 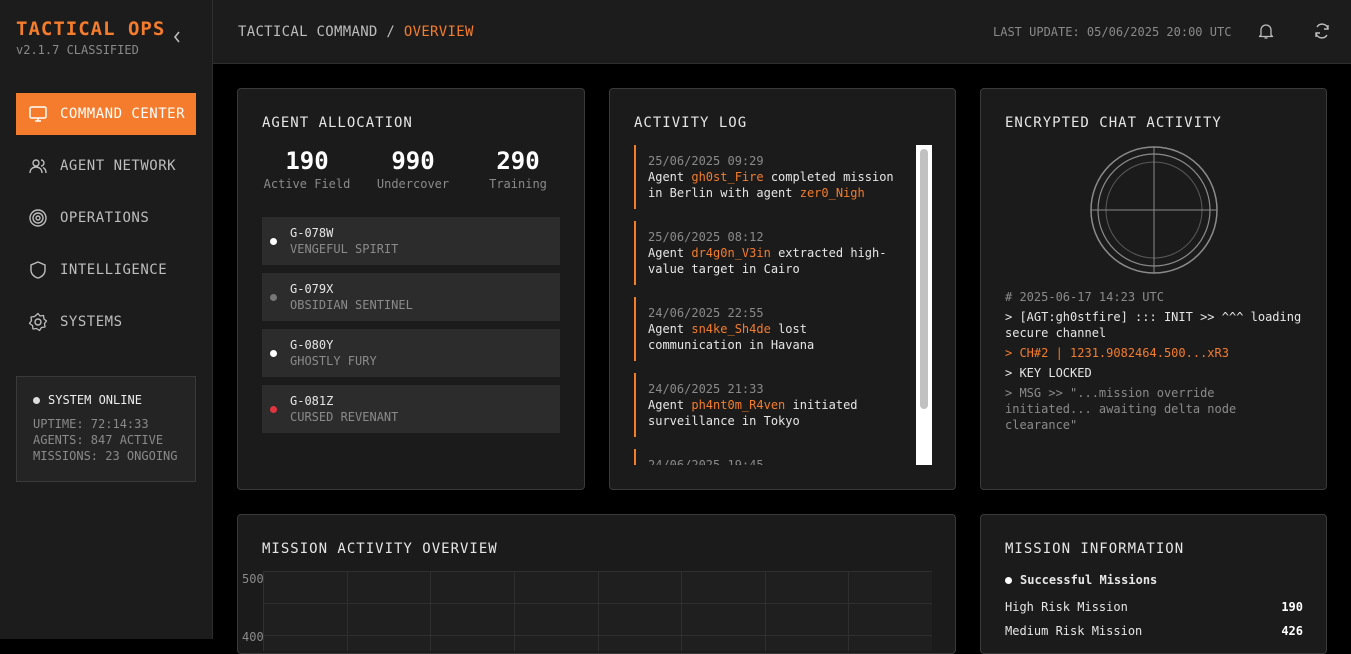 I want to click on refresh-icon, so click(x=1322, y=31).